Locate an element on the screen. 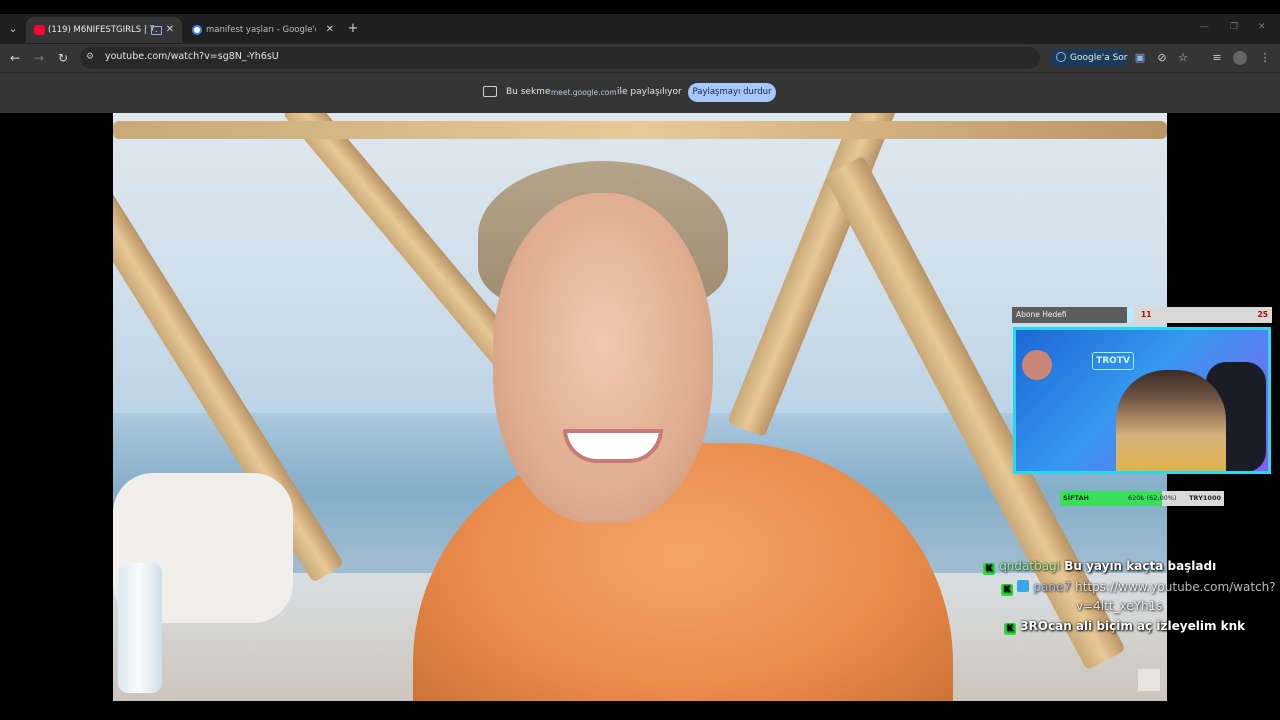 Image resolution: width=1280 pixels, height=720 pixels. sub-goal-current: 11 is located at coordinates (1146, 314).